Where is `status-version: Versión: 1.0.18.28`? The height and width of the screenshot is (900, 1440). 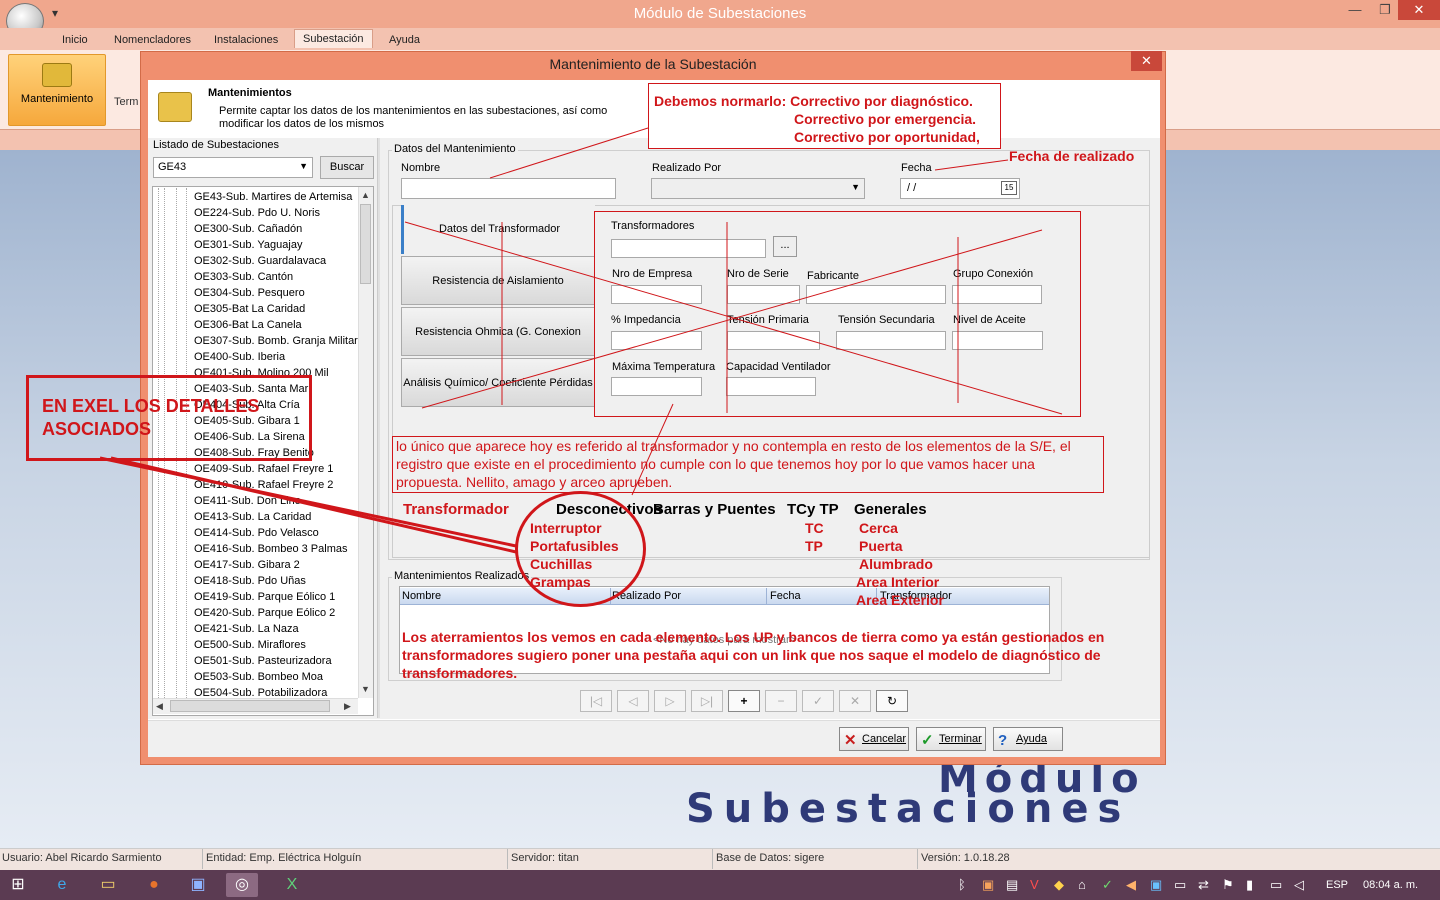
status-version: Versión: 1.0.18.28 is located at coordinates (965, 858).